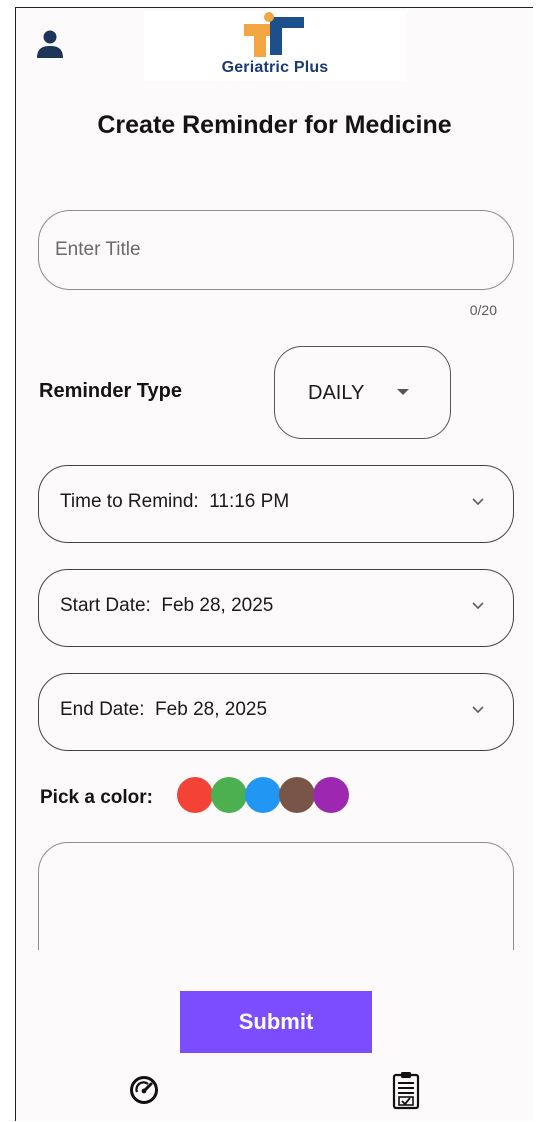 This screenshot has height=1122, width=536. I want to click on pick-color-label: Pick a color:, so click(96, 797).